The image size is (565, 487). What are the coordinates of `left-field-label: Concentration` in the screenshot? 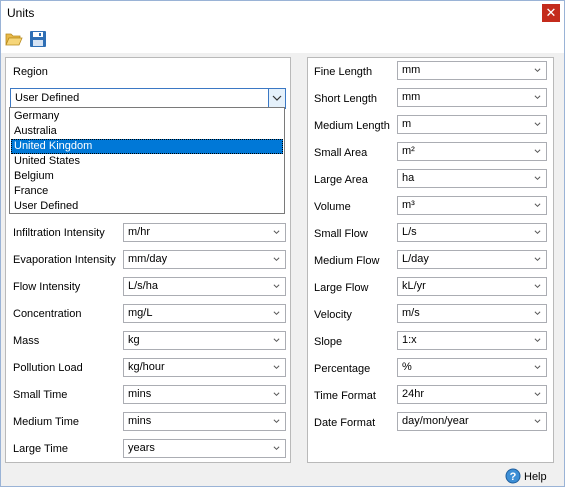 It's located at (47, 314).